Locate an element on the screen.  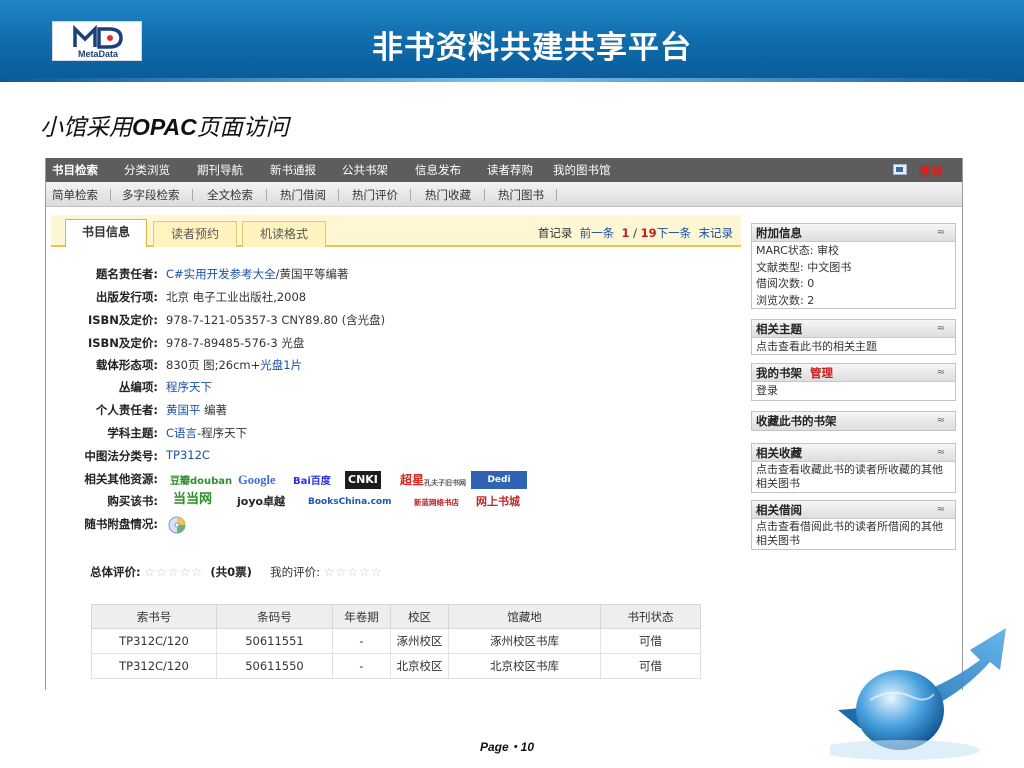
person-rest: 编著 is located at coordinates (214, 410).